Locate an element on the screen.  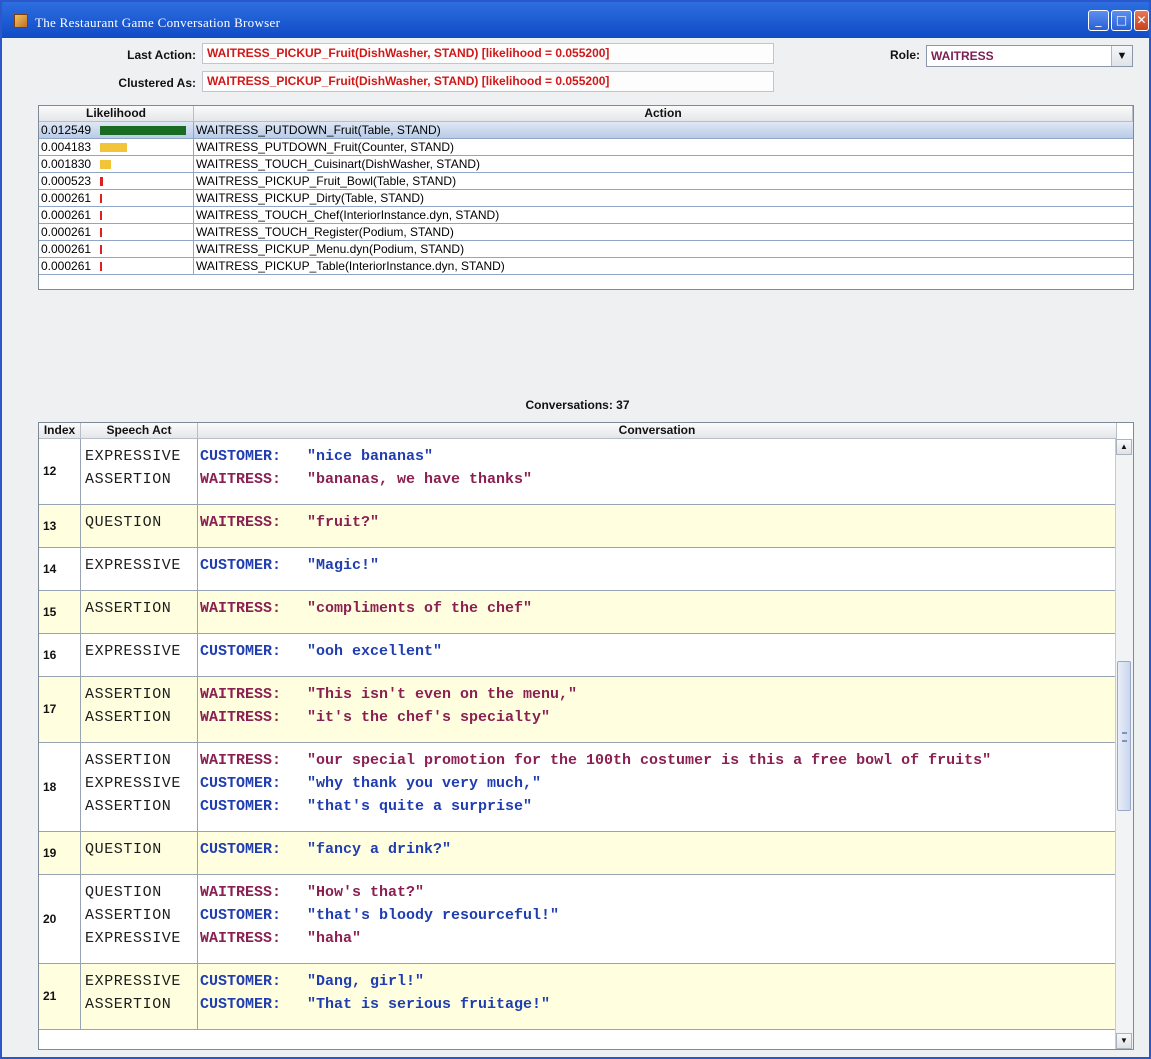
conversation-column-header: Conversation is located at coordinates (657, 431).